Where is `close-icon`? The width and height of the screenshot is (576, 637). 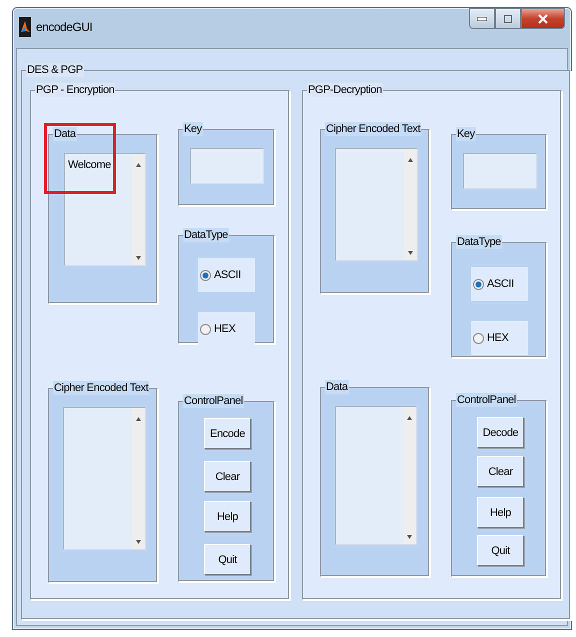
close-icon is located at coordinates (543, 19).